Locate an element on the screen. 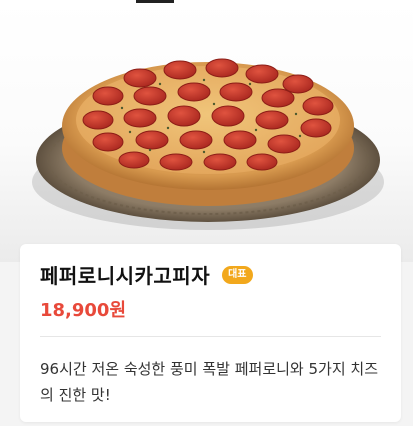 The height and width of the screenshot is (426, 413). representative-badge: 대표 is located at coordinates (237, 274).